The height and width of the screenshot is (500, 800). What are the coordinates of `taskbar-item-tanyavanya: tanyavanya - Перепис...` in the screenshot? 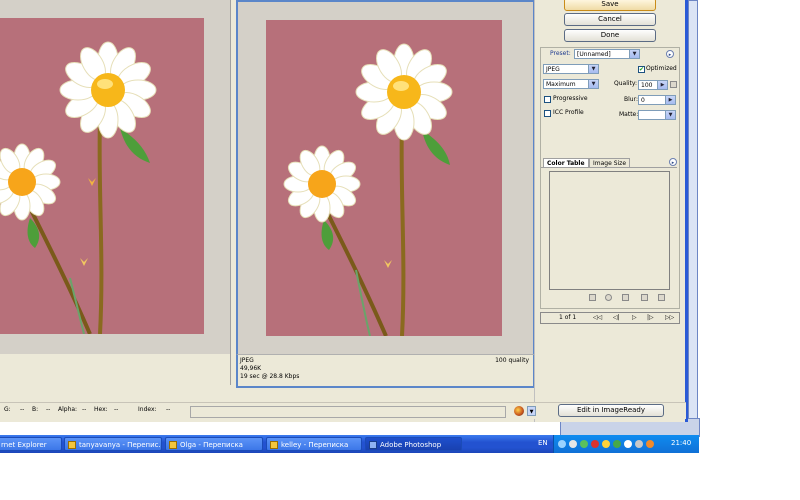 It's located at (113, 444).